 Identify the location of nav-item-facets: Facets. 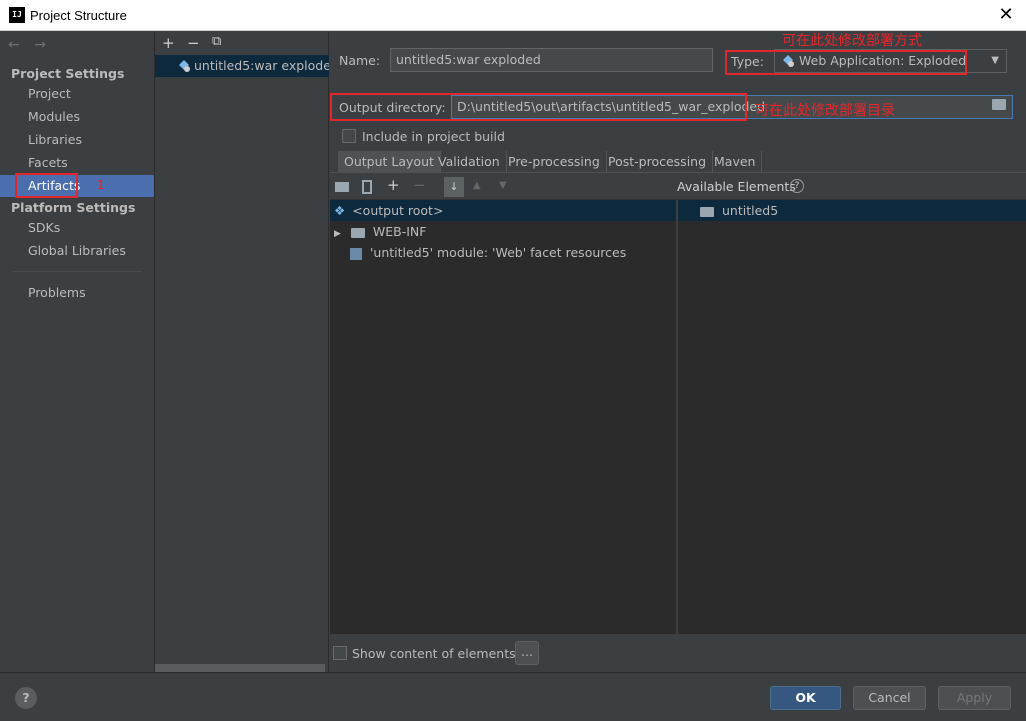
(77, 163).